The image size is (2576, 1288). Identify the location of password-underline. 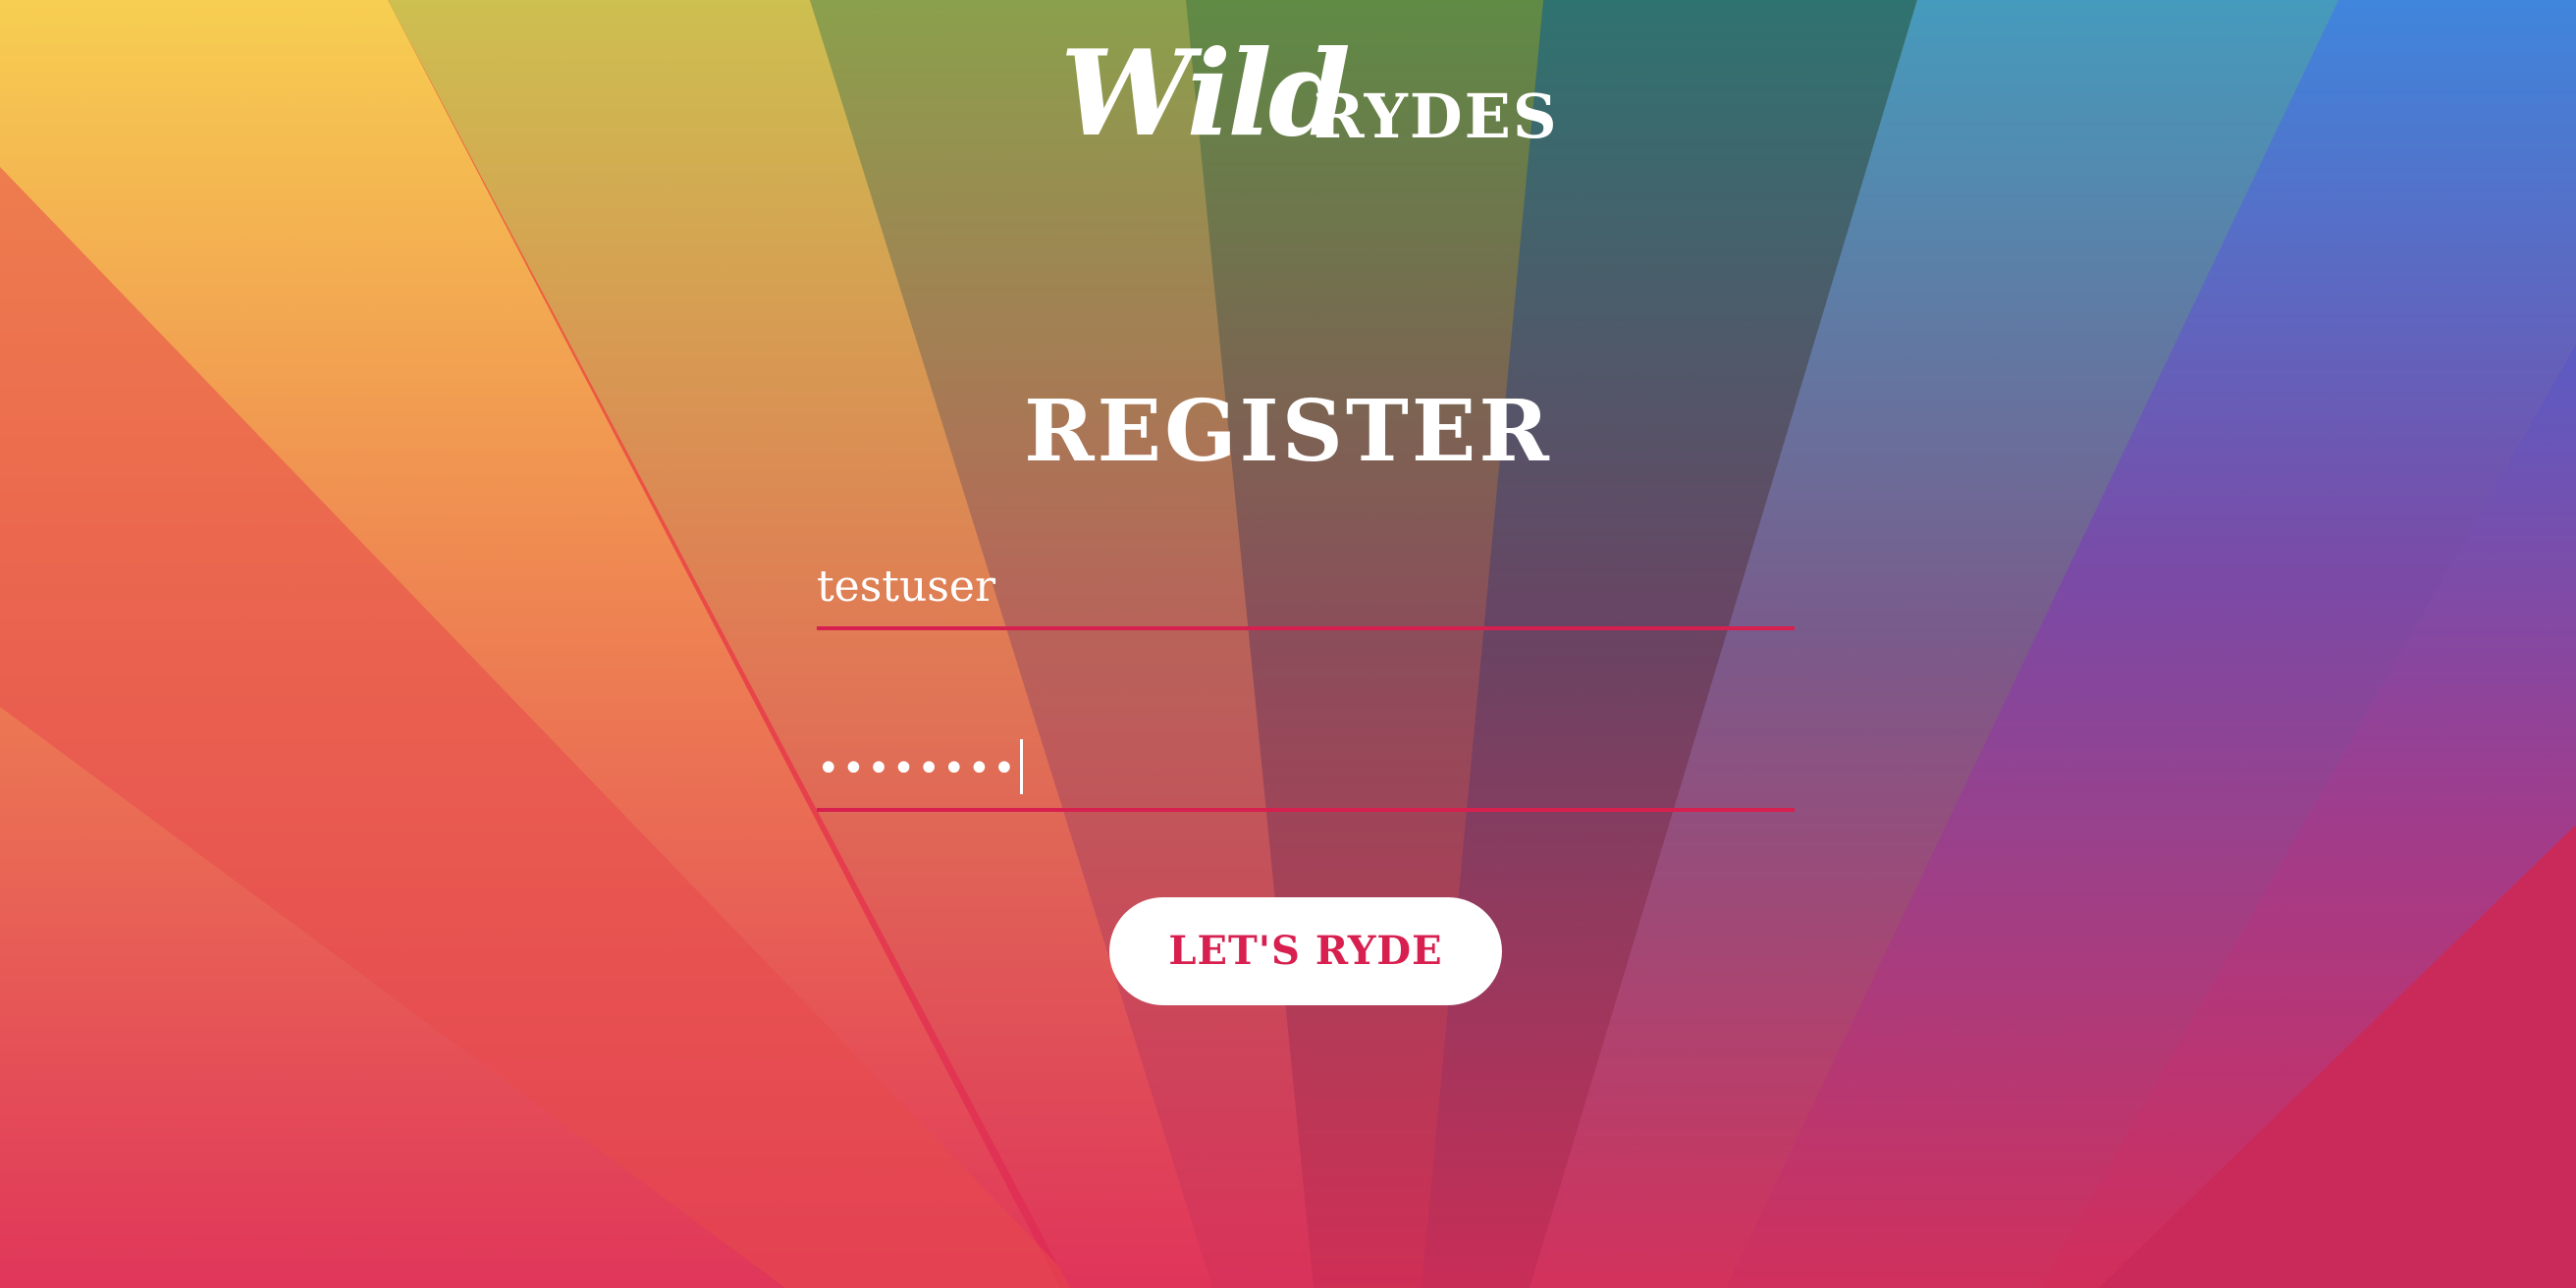
(1306, 810).